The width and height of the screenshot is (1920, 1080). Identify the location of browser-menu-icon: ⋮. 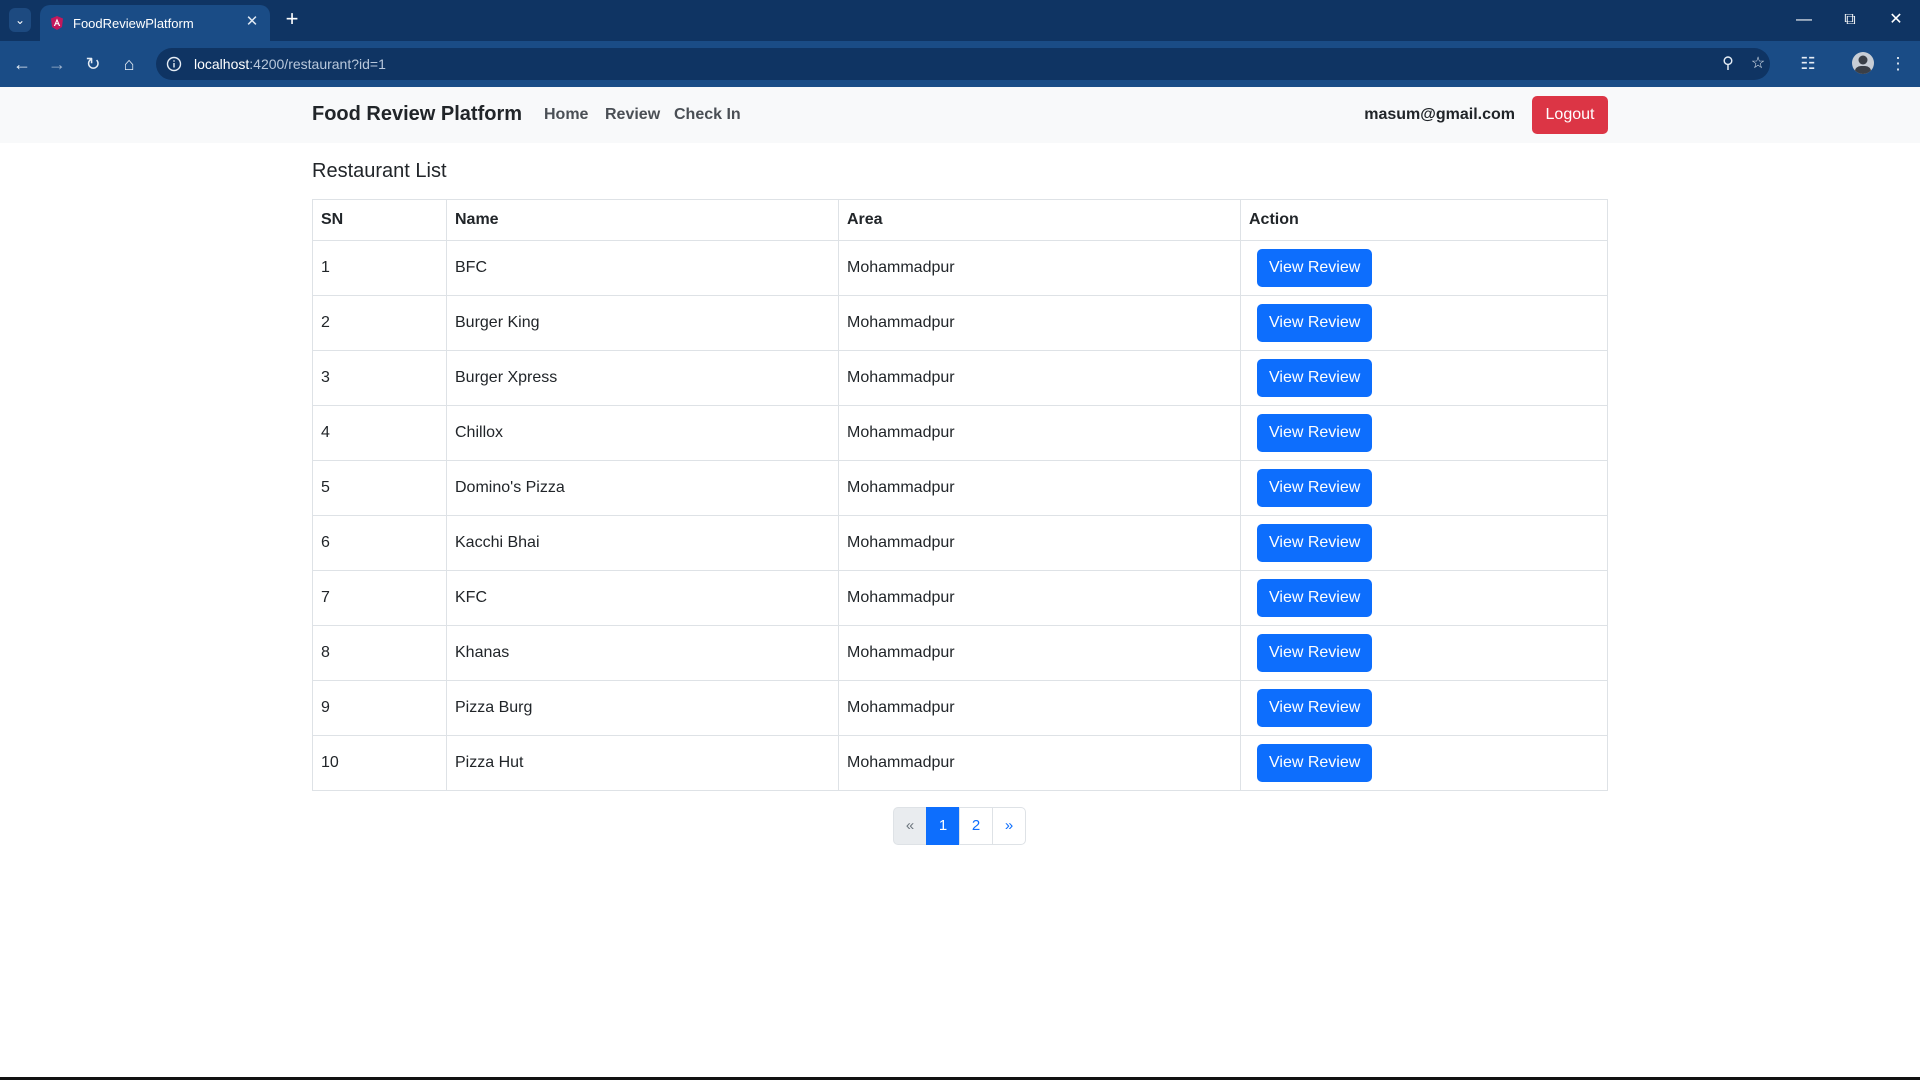
(1898, 64).